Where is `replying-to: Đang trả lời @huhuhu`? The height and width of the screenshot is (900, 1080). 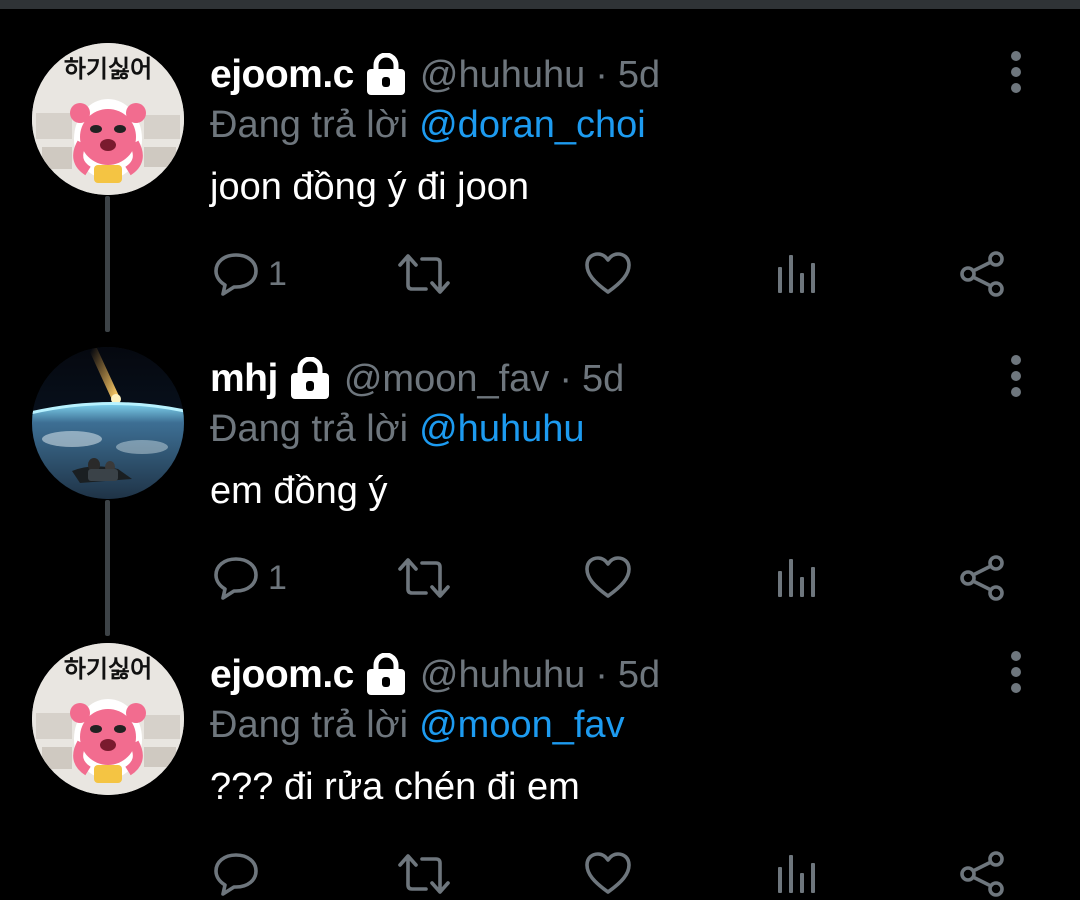
replying-to: Đang trả lời @huhuhu is located at coordinates (397, 429).